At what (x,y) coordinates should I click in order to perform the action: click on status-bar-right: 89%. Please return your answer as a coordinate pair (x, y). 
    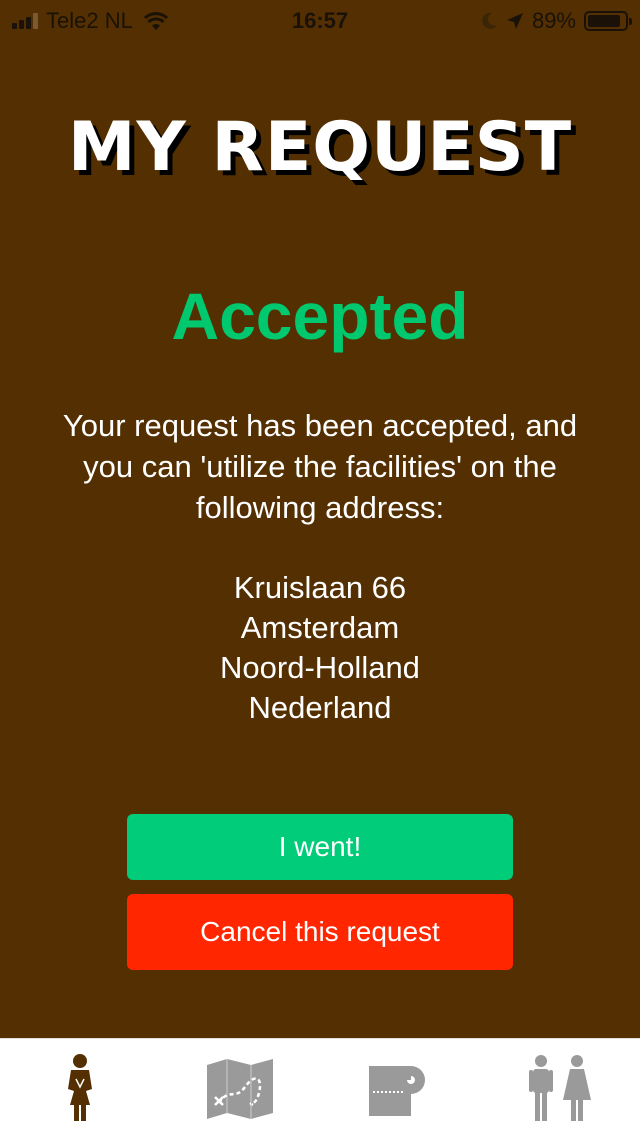
    Looking at the image, I should click on (557, 21).